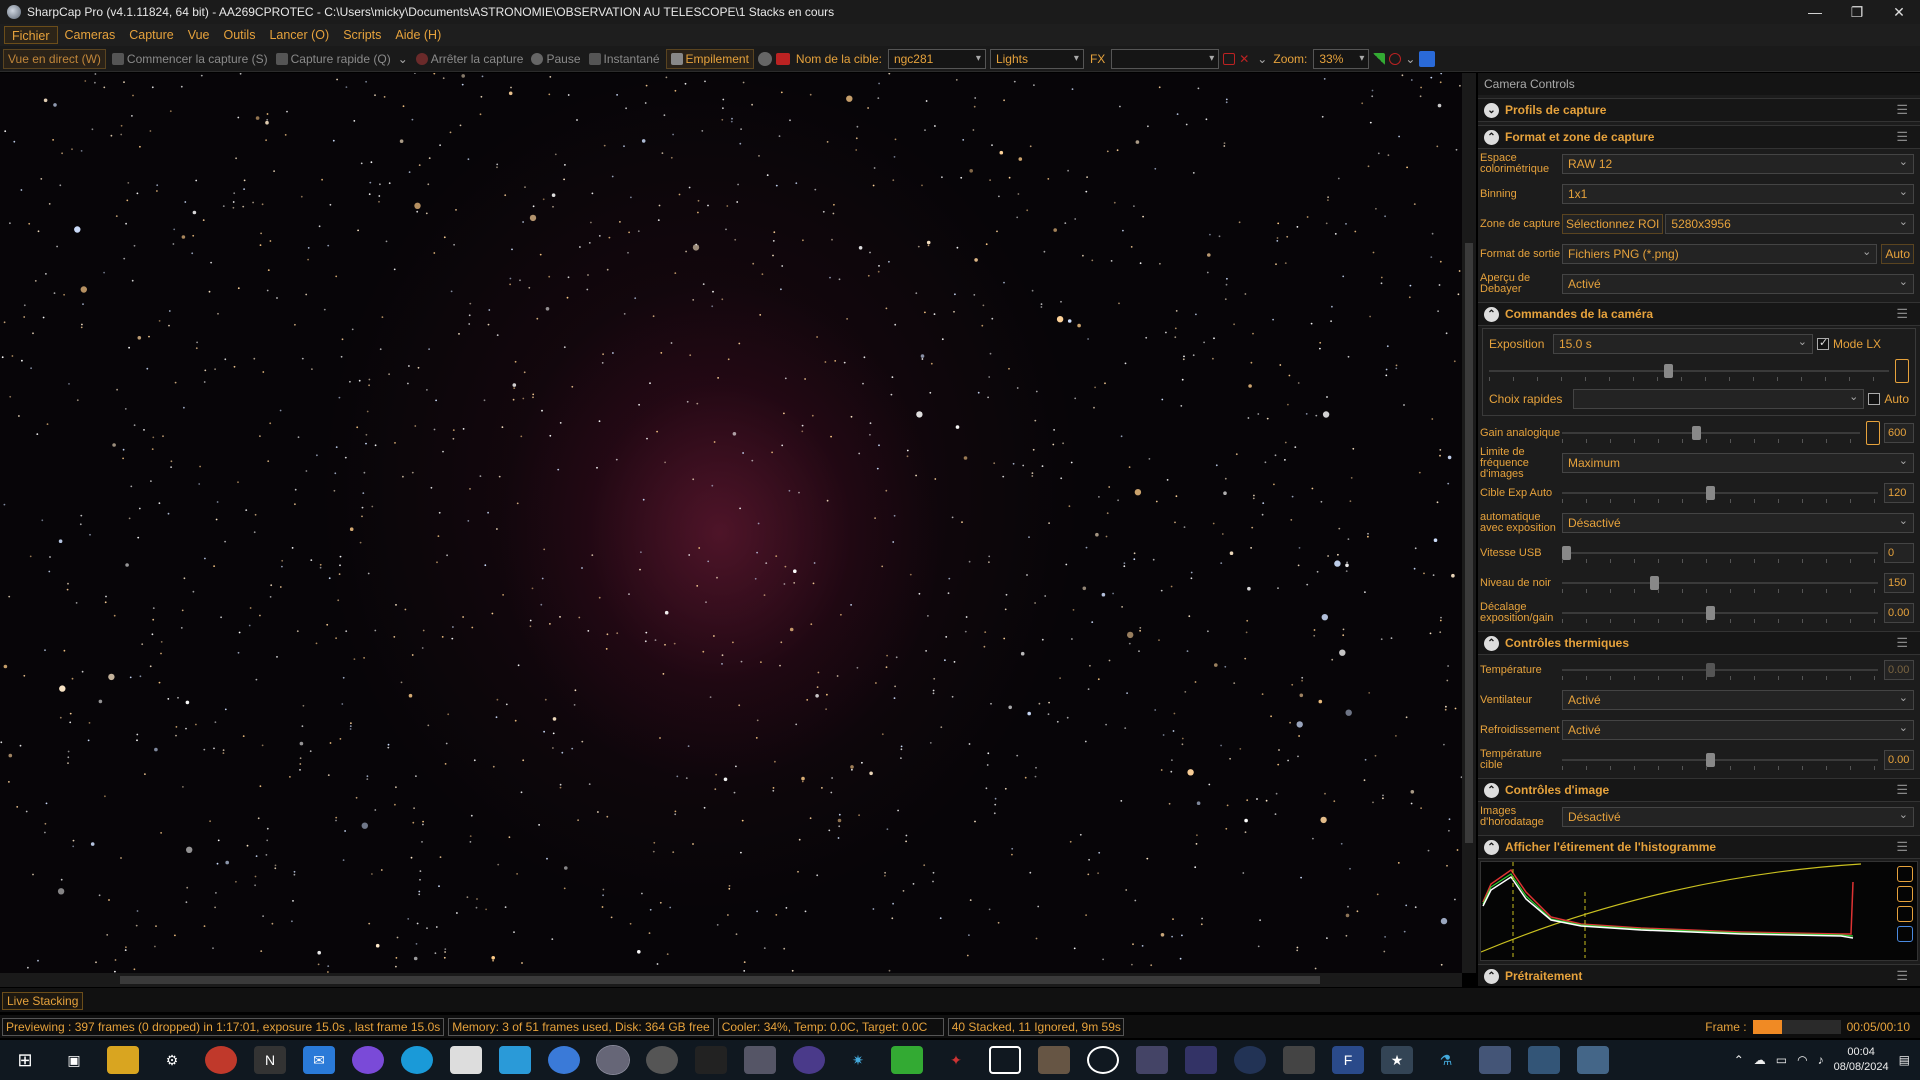 The image size is (1920, 1080). What do you see at coordinates (1905, 894) in the screenshot?
I see `lightning-icon` at bounding box center [1905, 894].